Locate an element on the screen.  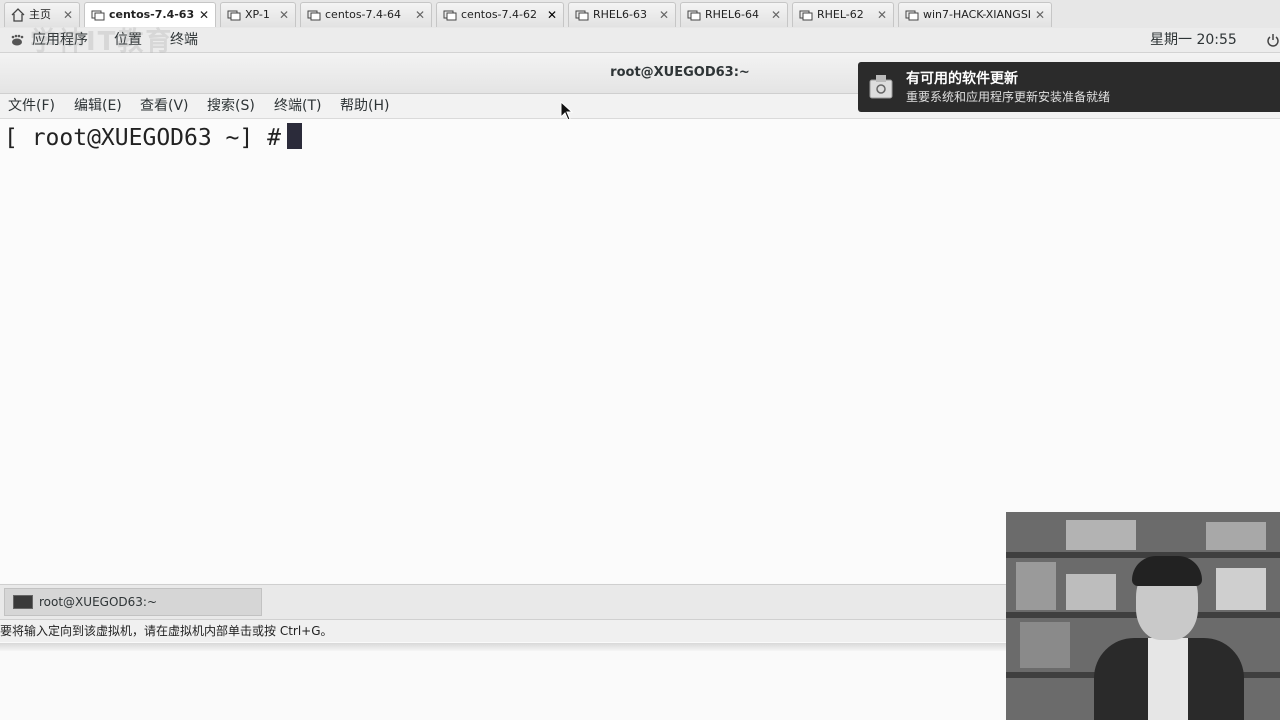
menu-help: 帮助(H) is located at coordinates (364, 106).